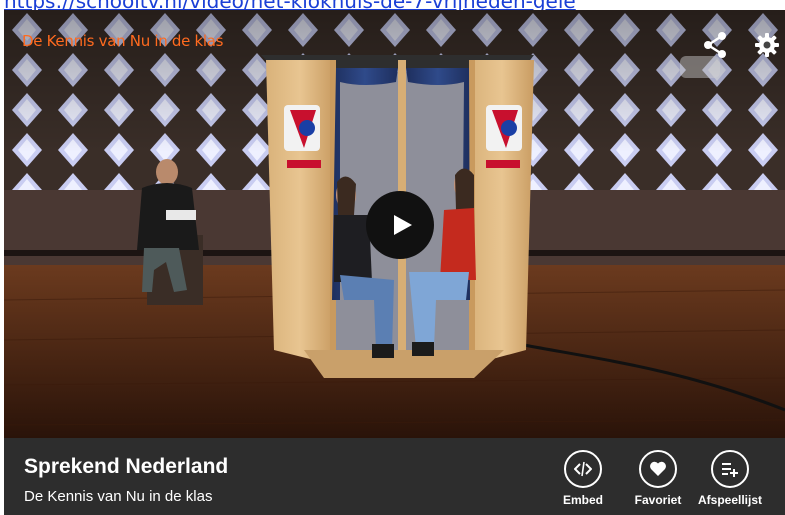  I want to click on play-button, so click(400, 225).